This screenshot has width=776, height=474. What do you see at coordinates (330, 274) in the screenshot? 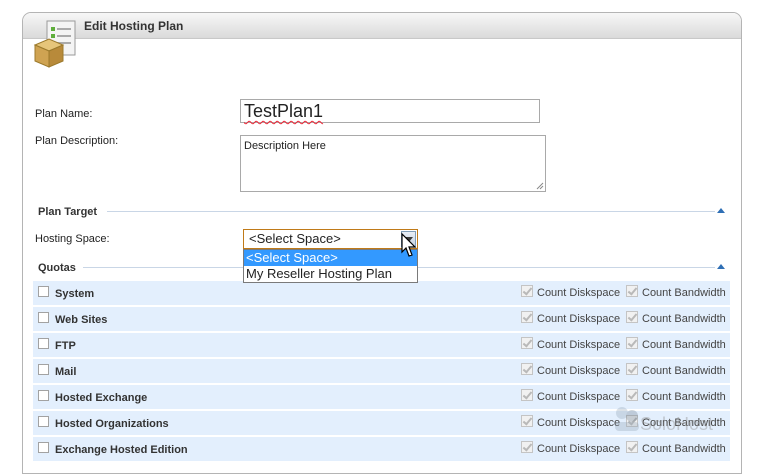
I see `dropdown-option: My Reseller Hosting Plan` at bounding box center [330, 274].